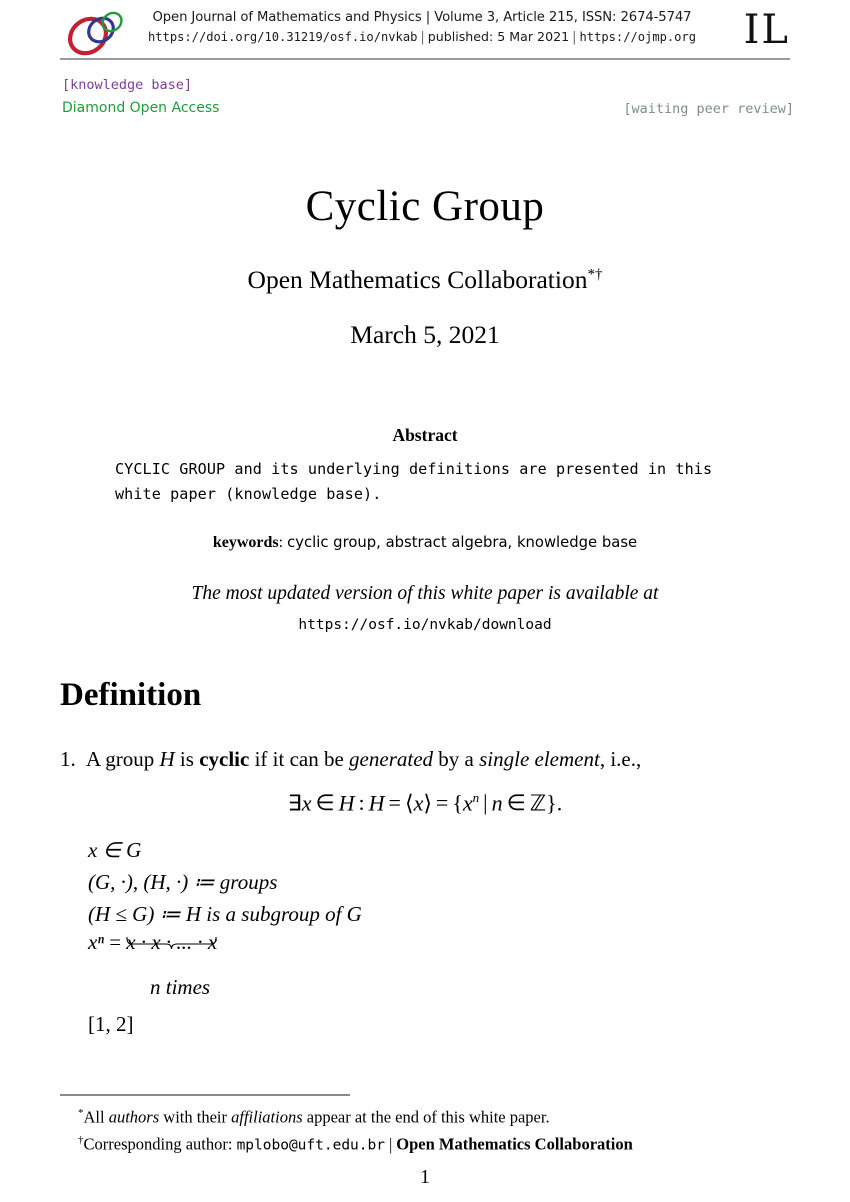  I want to click on publication-date: March 5, 2021, so click(425, 334).